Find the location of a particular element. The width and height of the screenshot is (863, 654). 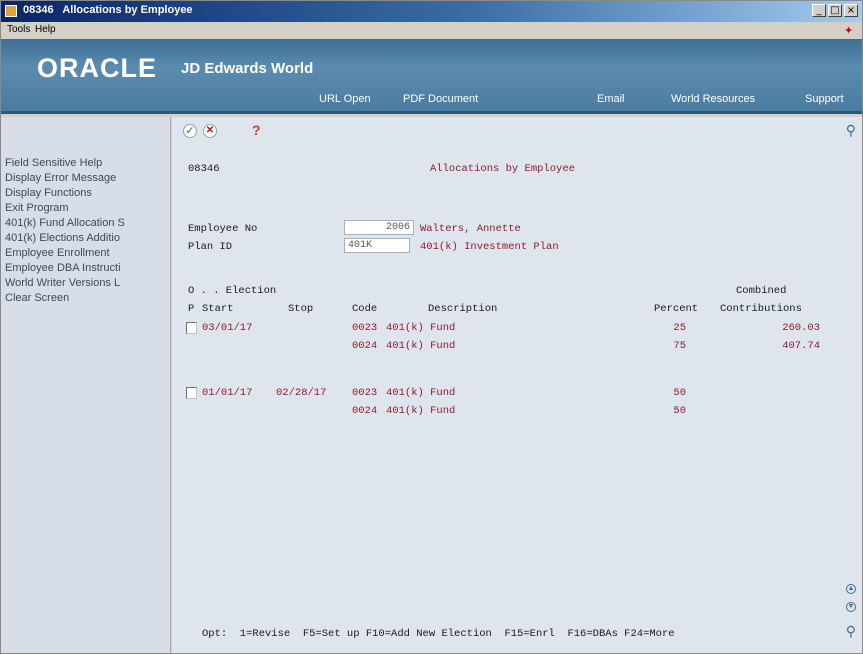

fund-percent: 25 is located at coordinates (679, 328).